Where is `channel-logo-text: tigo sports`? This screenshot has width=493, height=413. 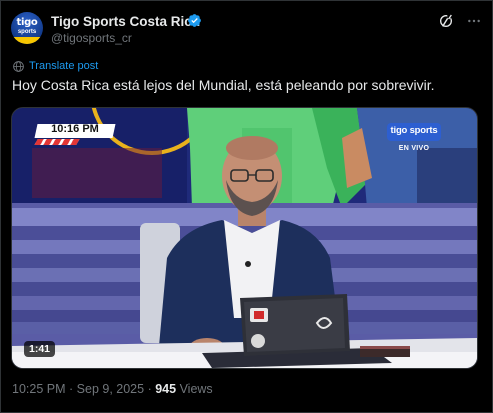
channel-logo-text: tigo sports is located at coordinates (414, 130).